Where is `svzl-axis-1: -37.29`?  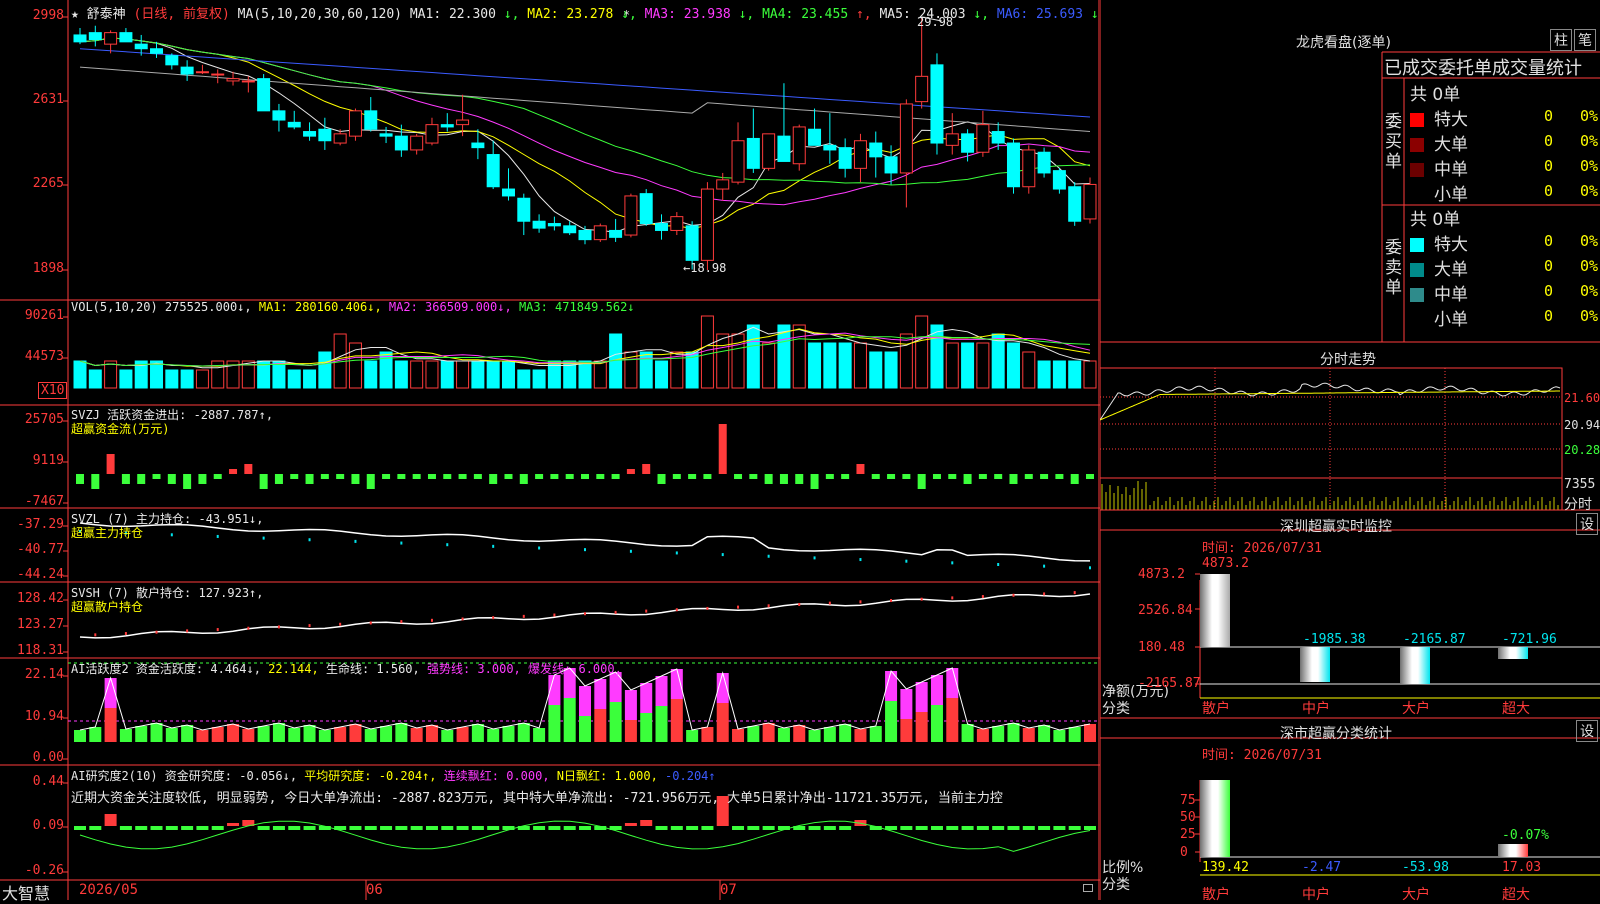
svzl-axis-1: -37.29 is located at coordinates (40, 524).